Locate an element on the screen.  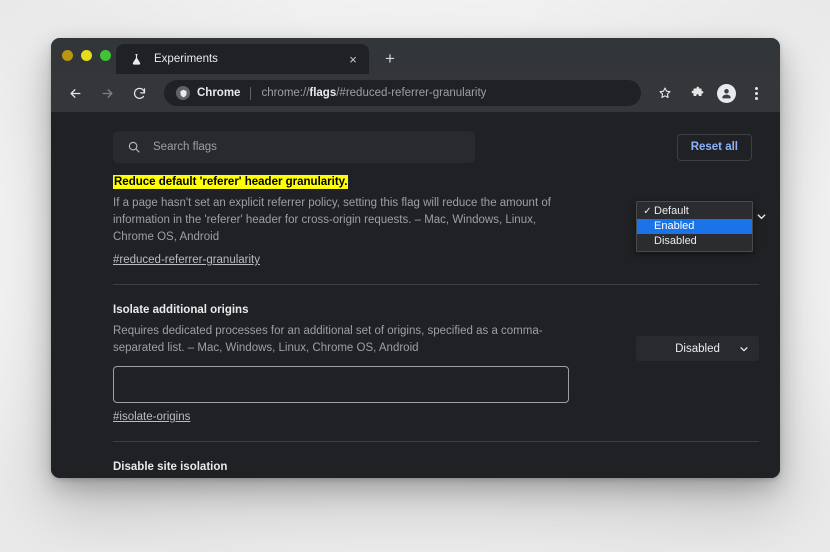
url-bold: flags is located at coordinates (323, 93).